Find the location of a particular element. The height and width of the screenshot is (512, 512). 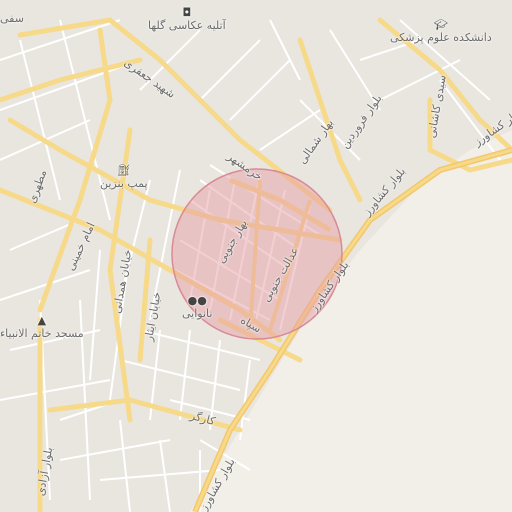

poi-medical-university: 🎓︎ دانشکده علوم پزشکی is located at coordinates (441, 31).